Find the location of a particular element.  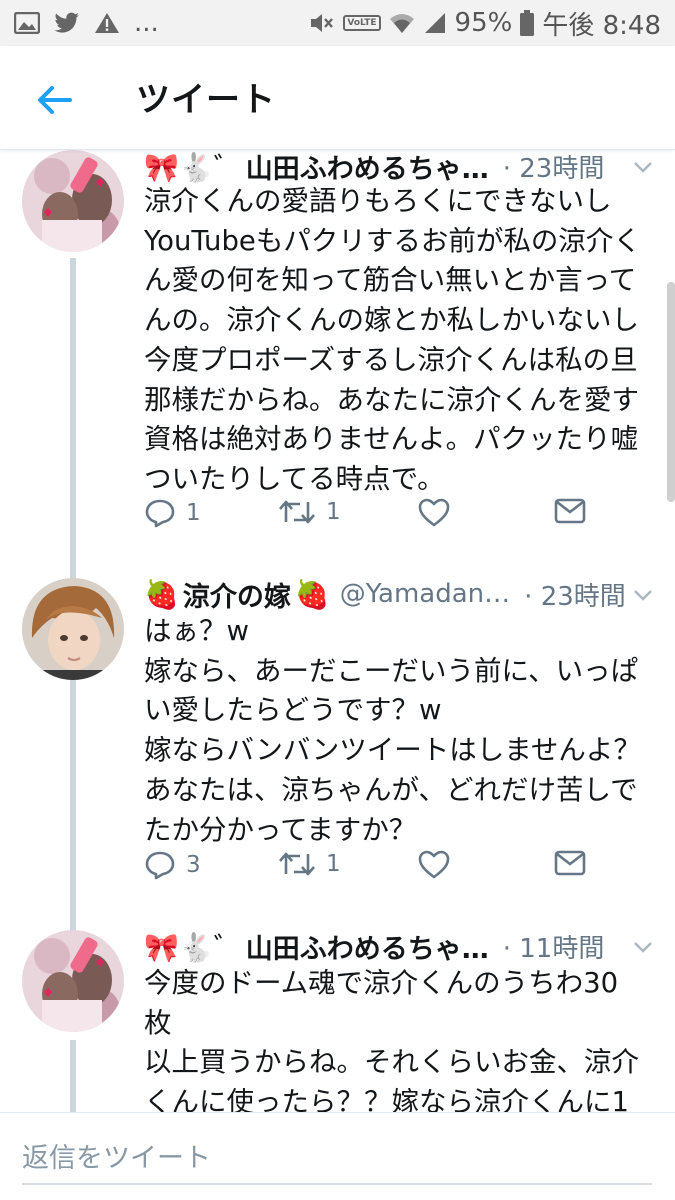

reply-bar is located at coordinates (337, 1156).